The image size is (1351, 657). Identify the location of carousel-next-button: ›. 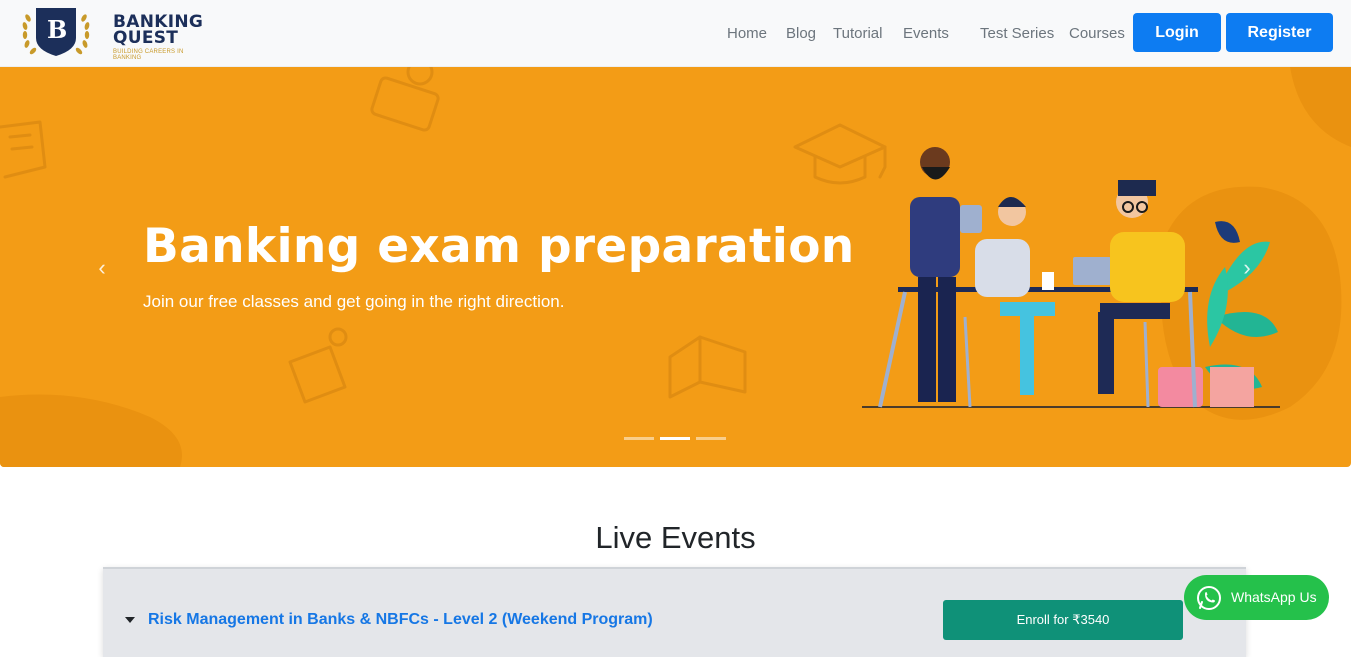
(1247, 268).